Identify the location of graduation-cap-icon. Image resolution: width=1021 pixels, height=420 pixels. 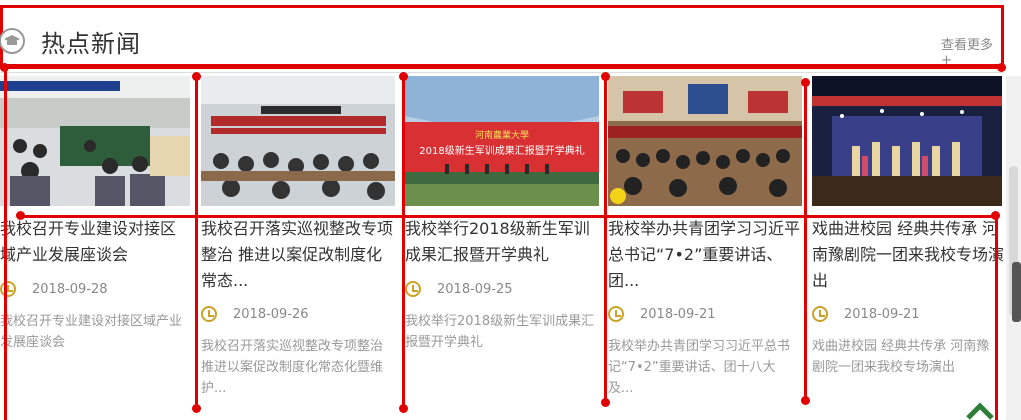
(12, 41).